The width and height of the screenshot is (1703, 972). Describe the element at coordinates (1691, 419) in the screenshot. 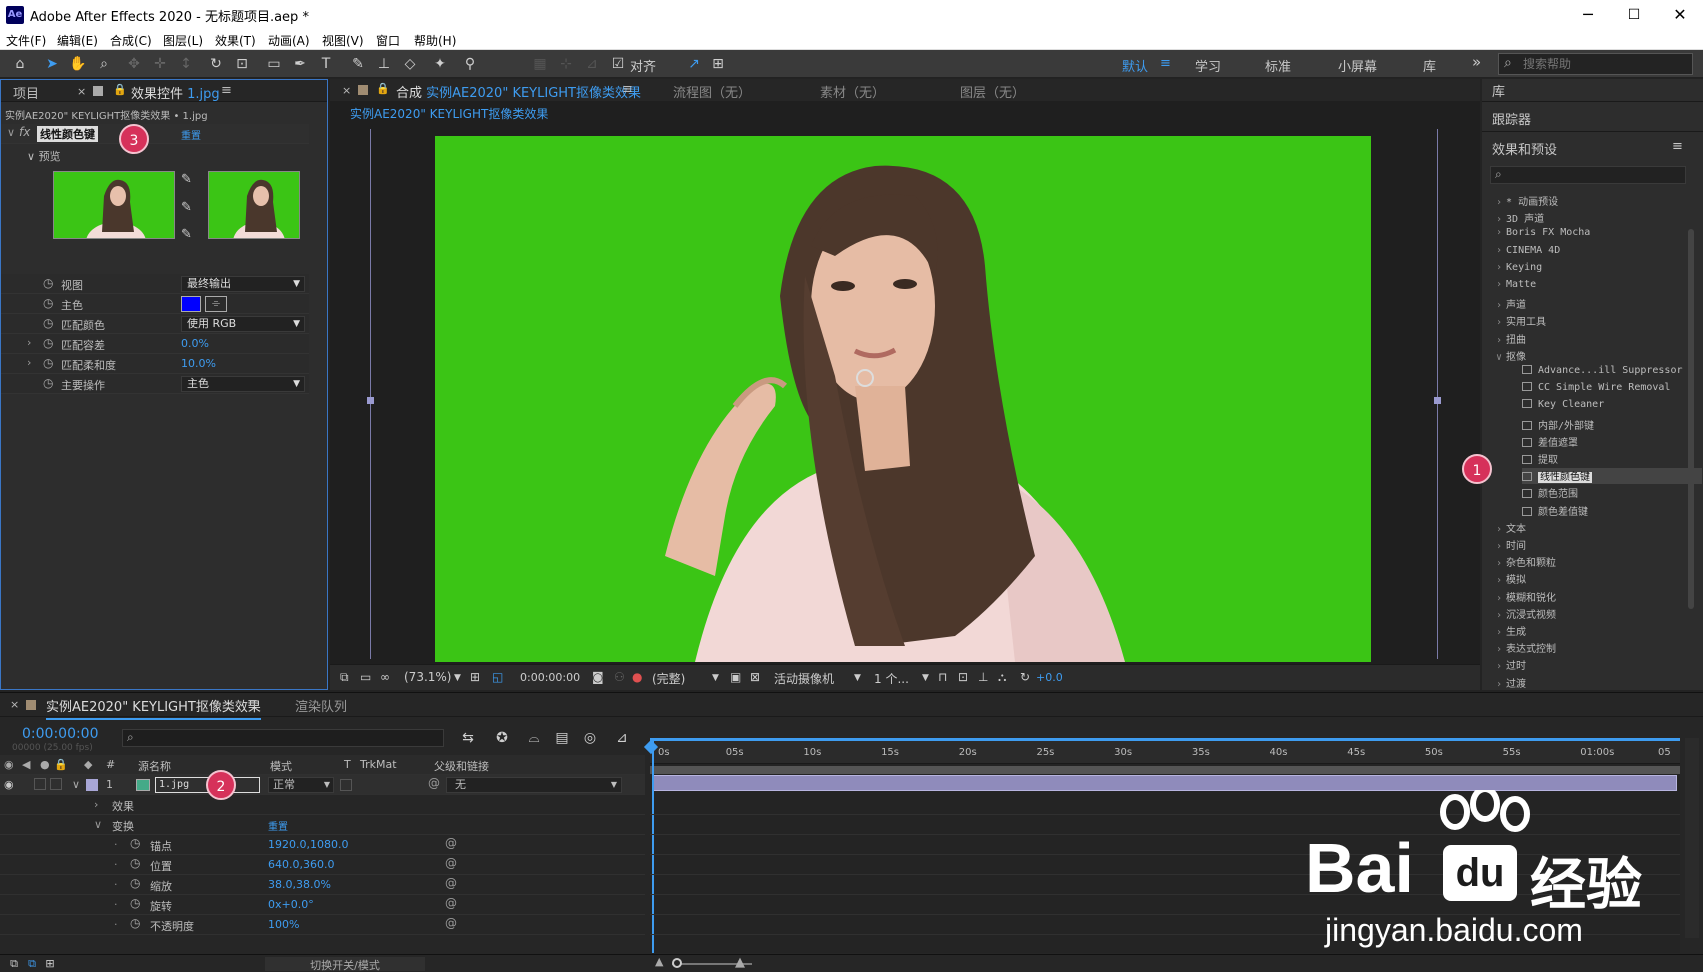

I see `scrollbar` at that location.